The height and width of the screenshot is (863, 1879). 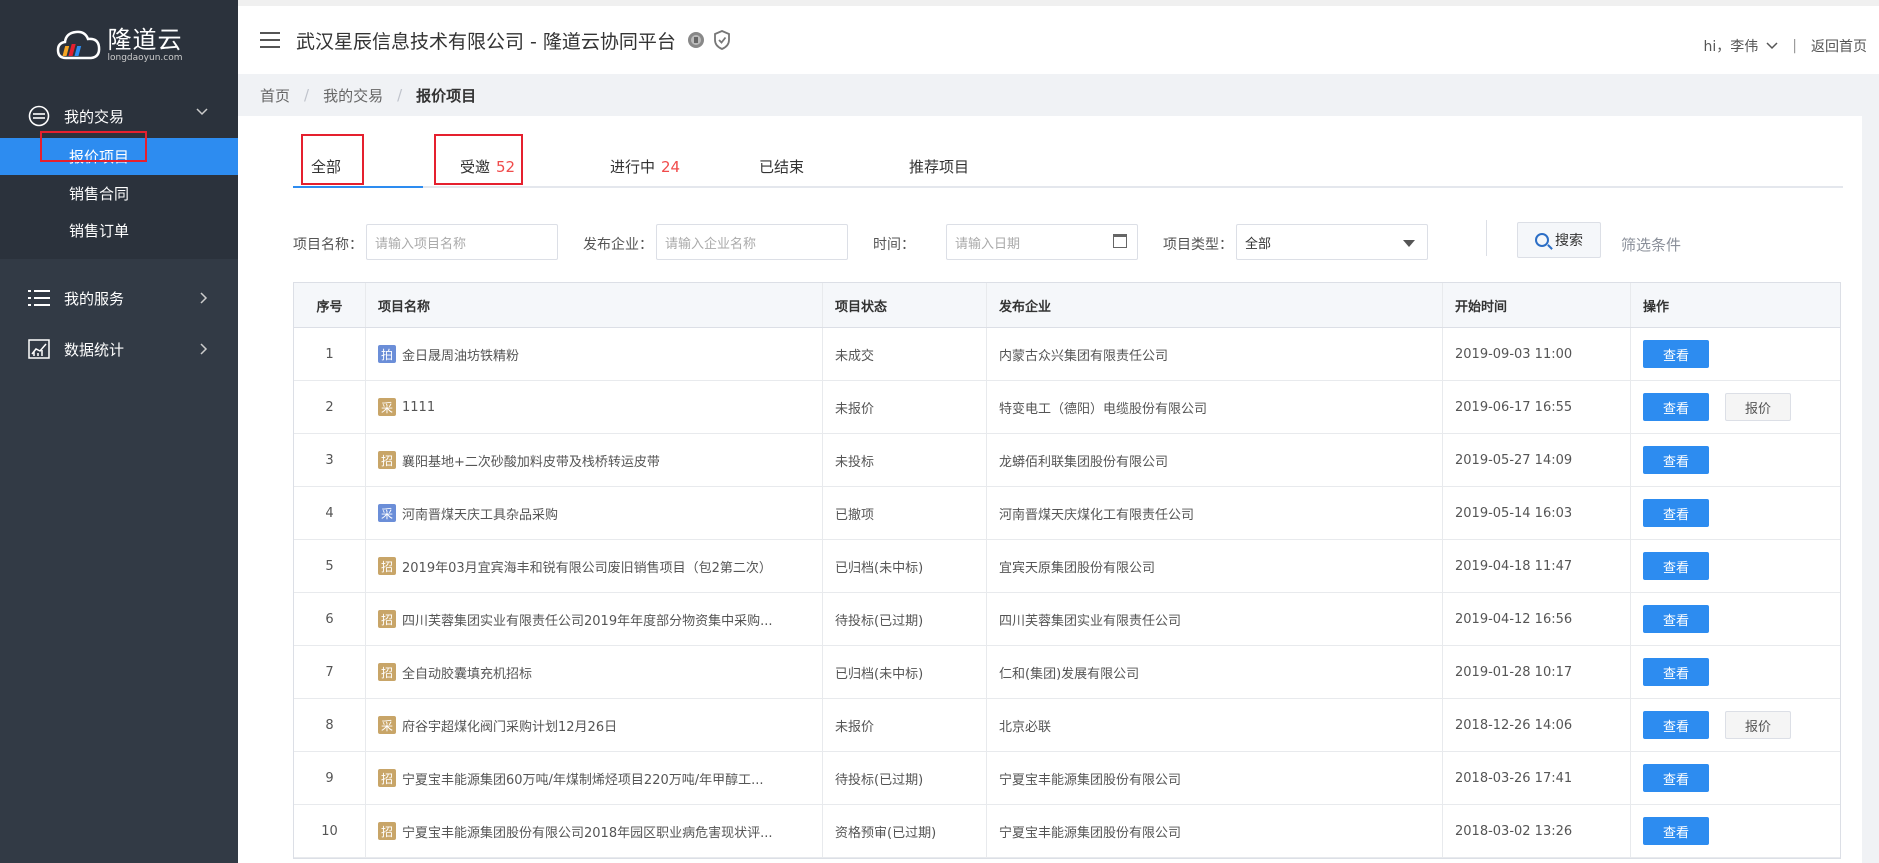 I want to click on cell-no: 8, so click(x=330, y=725).